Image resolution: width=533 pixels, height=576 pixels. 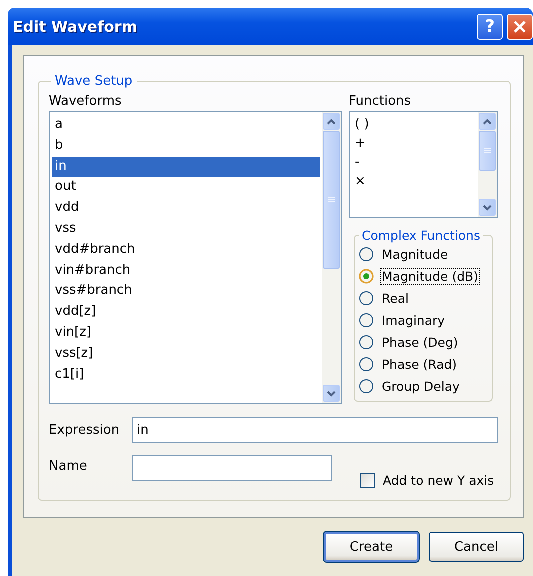 What do you see at coordinates (186, 375) in the screenshot?
I see `list-item: c1[i]` at bounding box center [186, 375].